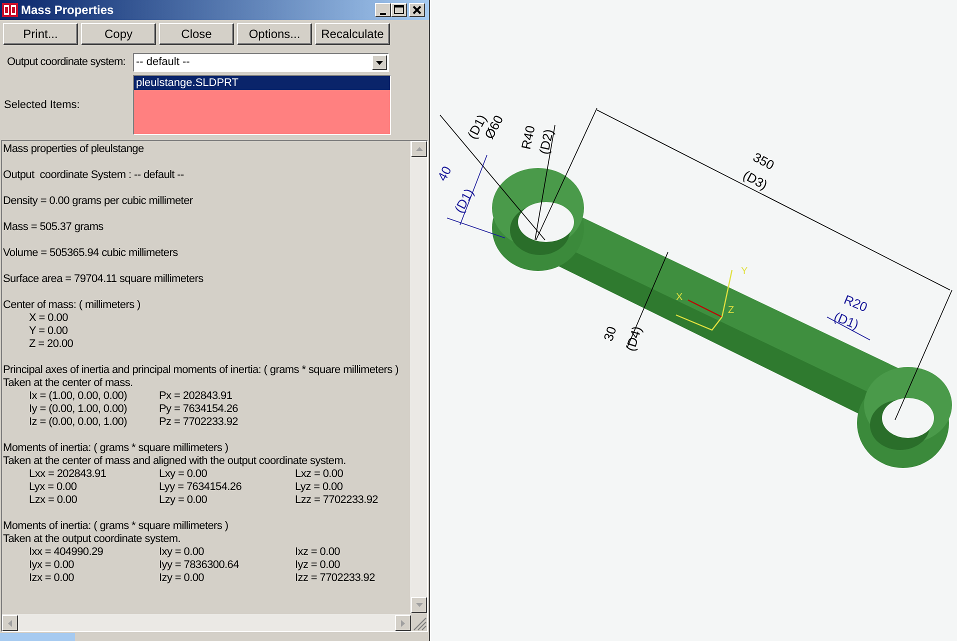 This screenshot has height=641, width=957. I want to click on report-line: Volume = 505365.94 cubic millimeters, so click(91, 253).